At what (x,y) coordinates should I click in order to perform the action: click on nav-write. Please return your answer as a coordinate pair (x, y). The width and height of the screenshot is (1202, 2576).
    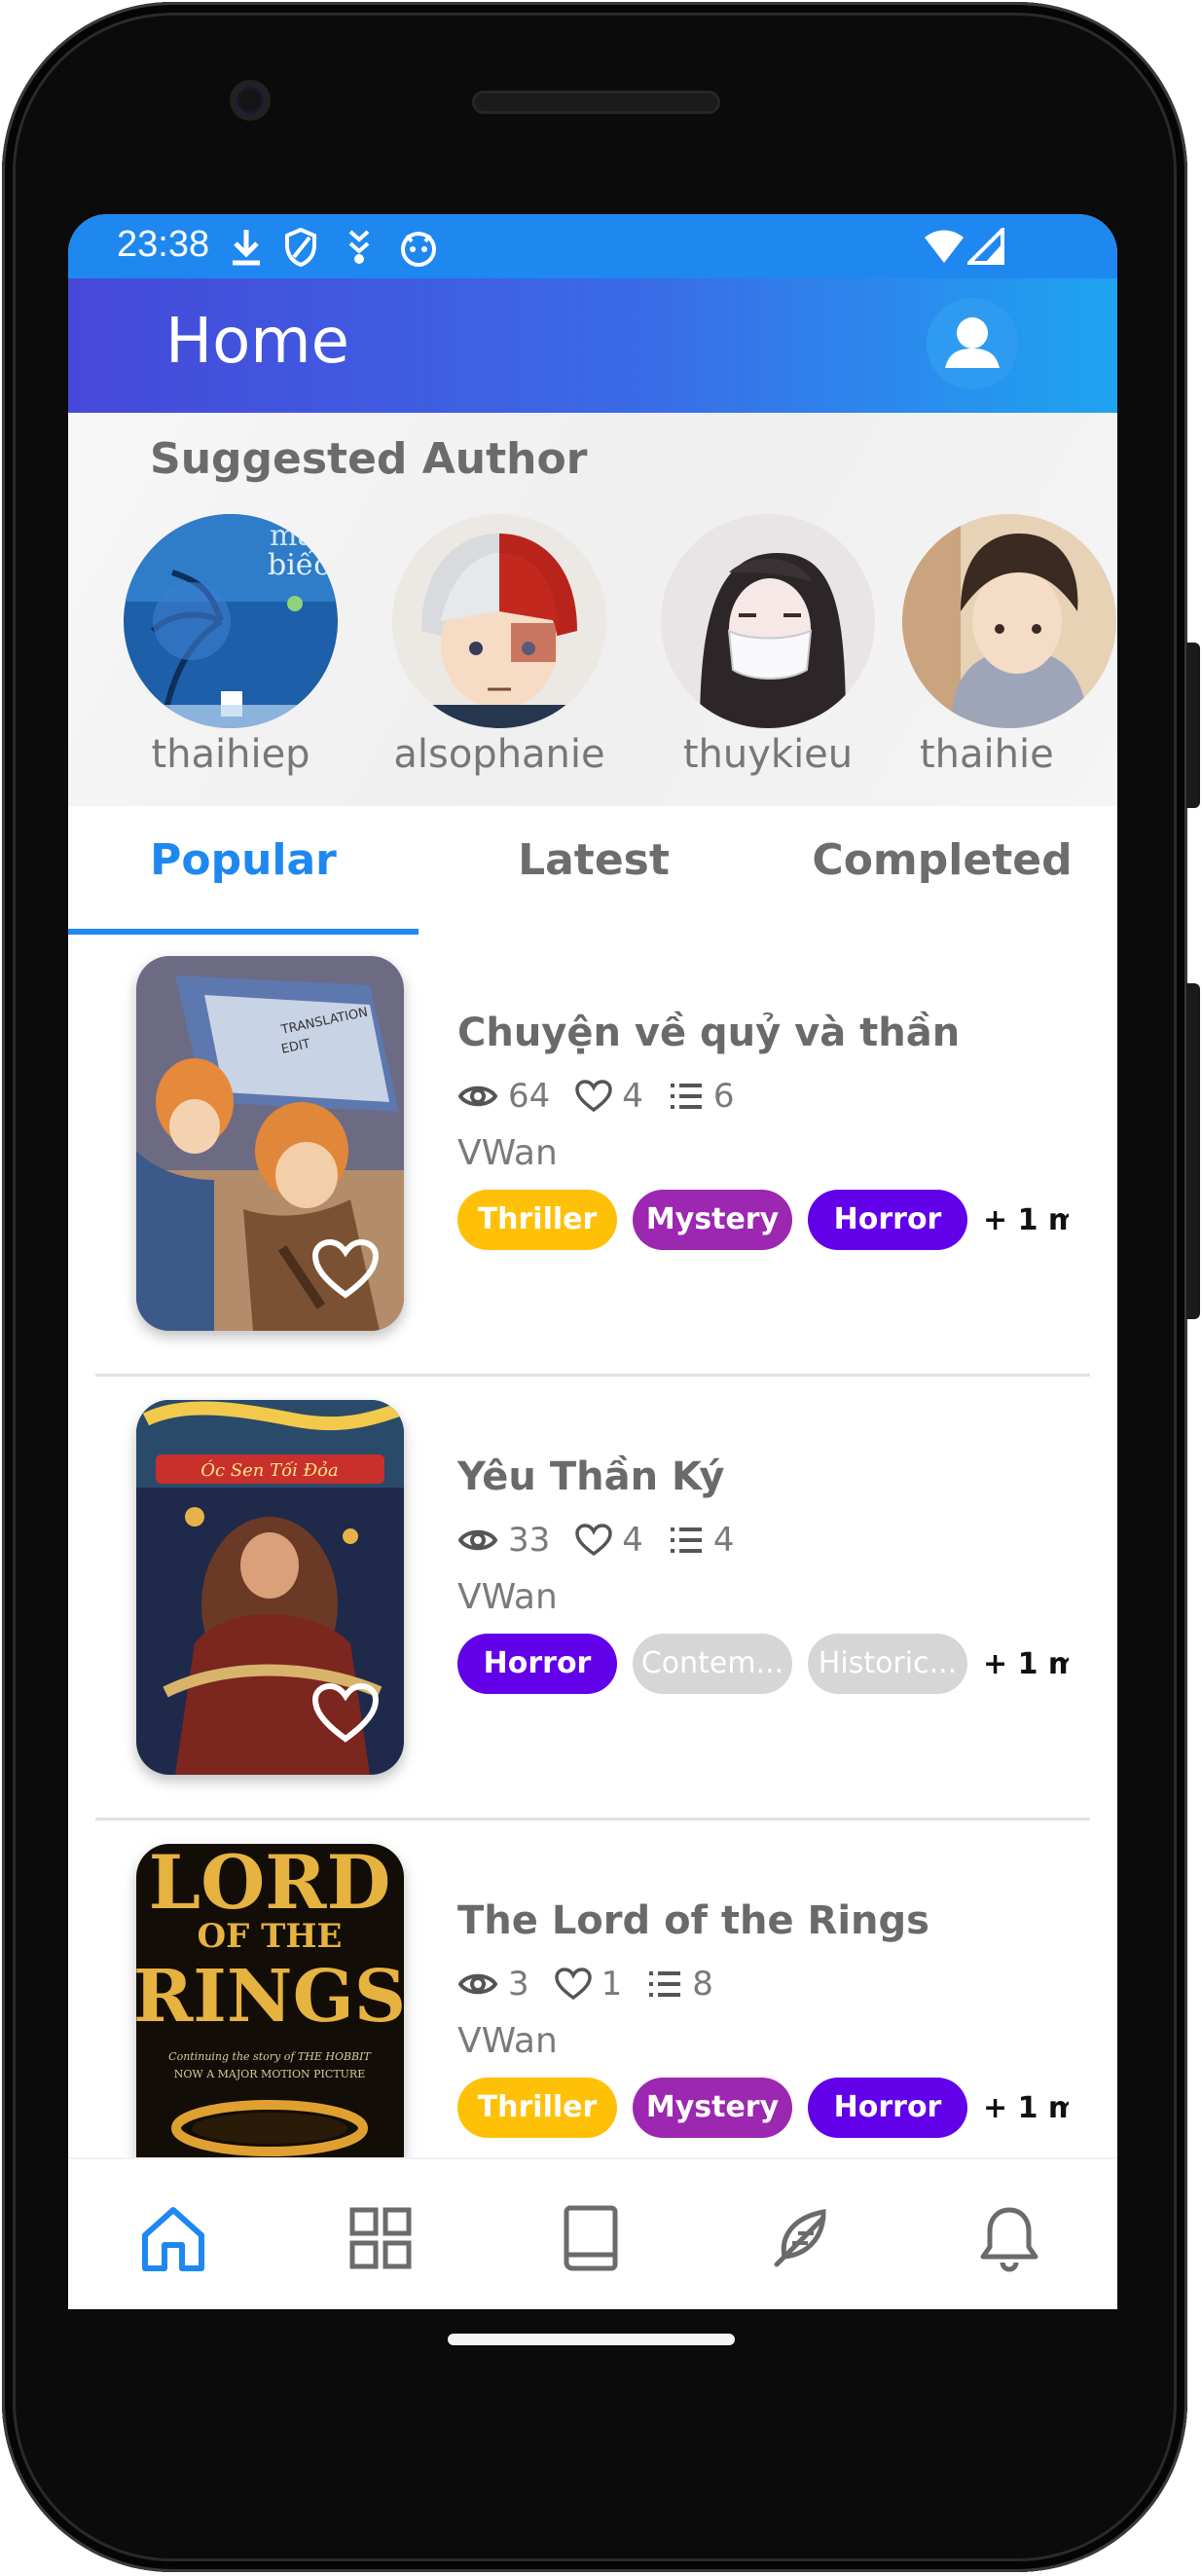
    Looking at the image, I should click on (801, 2238).